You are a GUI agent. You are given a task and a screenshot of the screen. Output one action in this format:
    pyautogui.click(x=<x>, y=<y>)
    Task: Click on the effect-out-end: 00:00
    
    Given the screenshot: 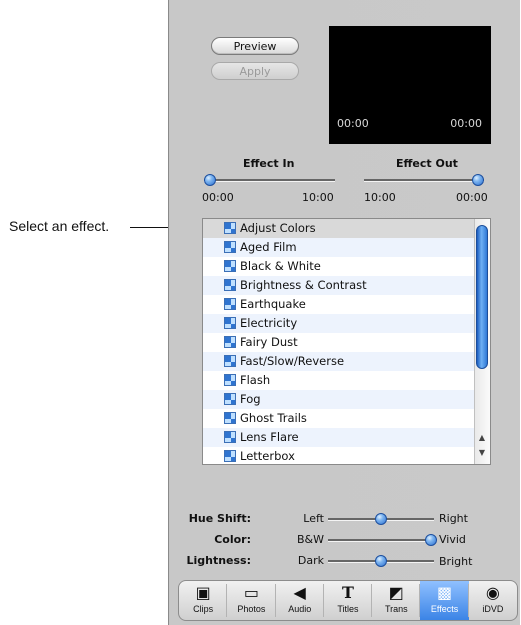 What is the action you would take?
    pyautogui.click(x=472, y=197)
    